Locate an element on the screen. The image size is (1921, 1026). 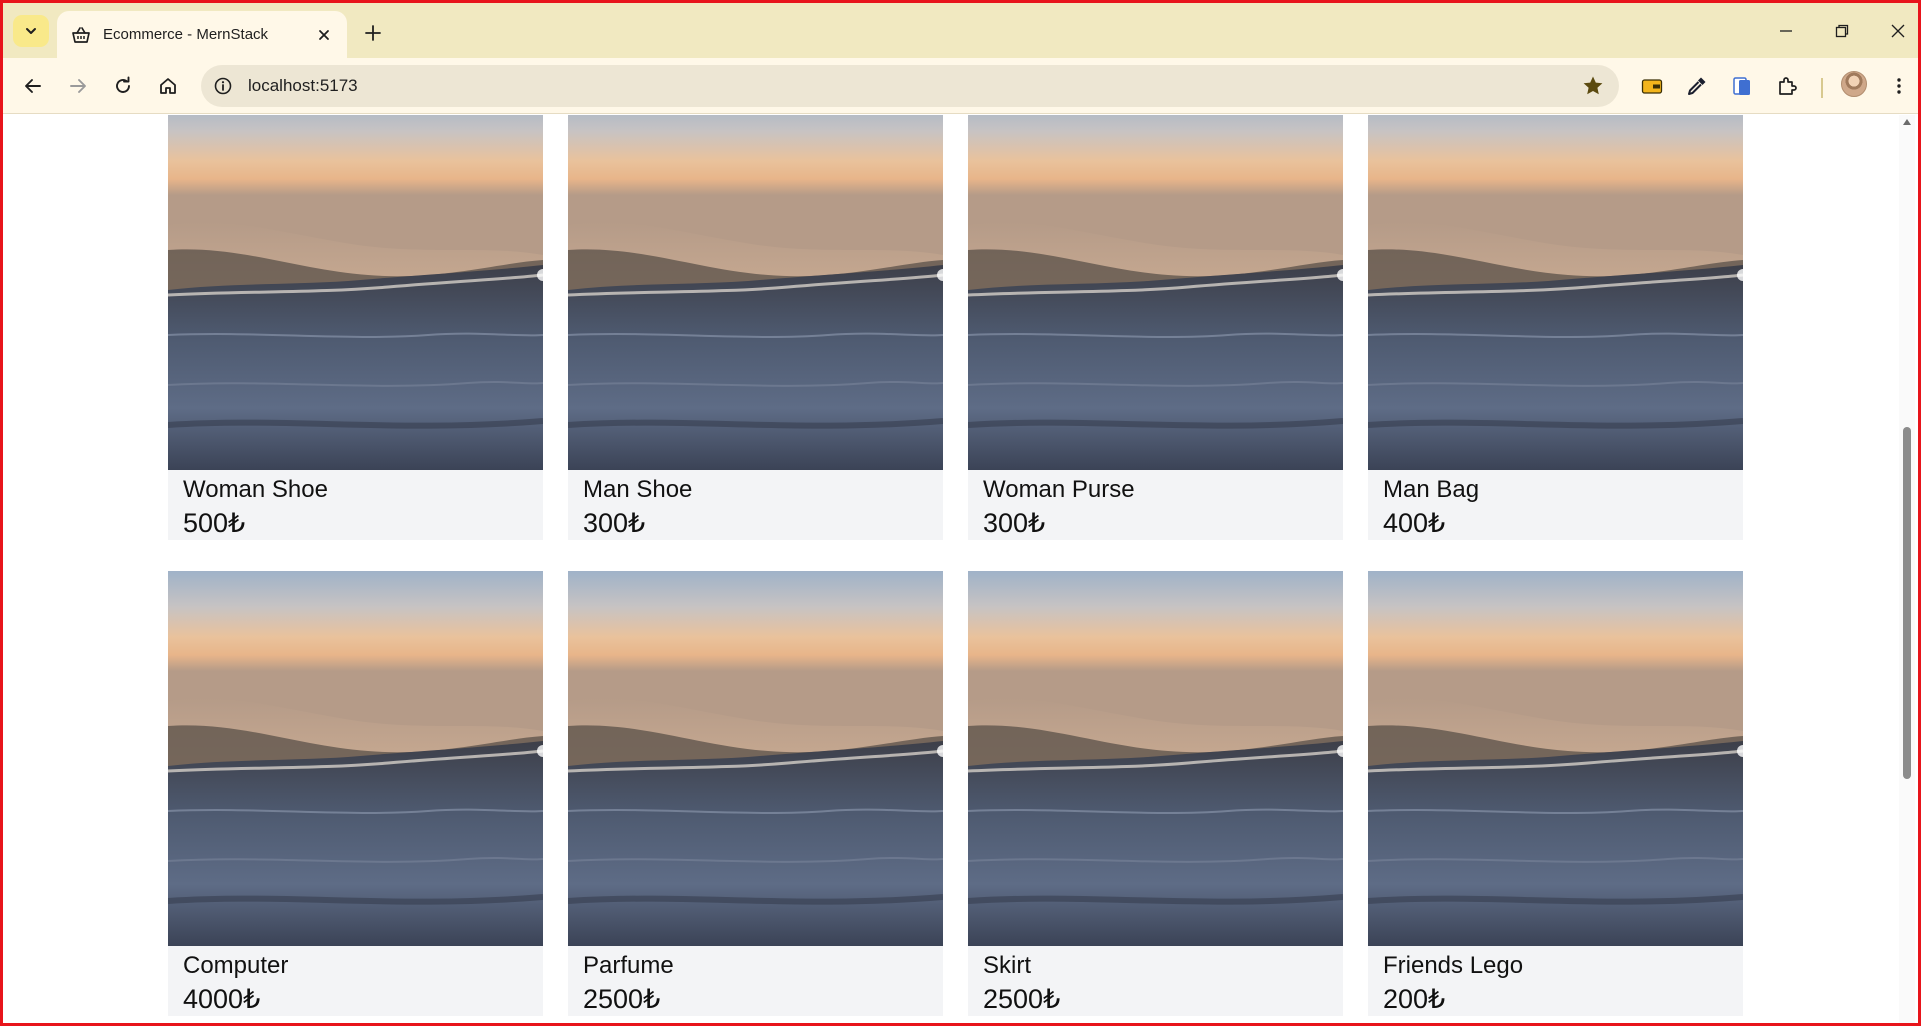
minimize-button is located at coordinates (1786, 31).